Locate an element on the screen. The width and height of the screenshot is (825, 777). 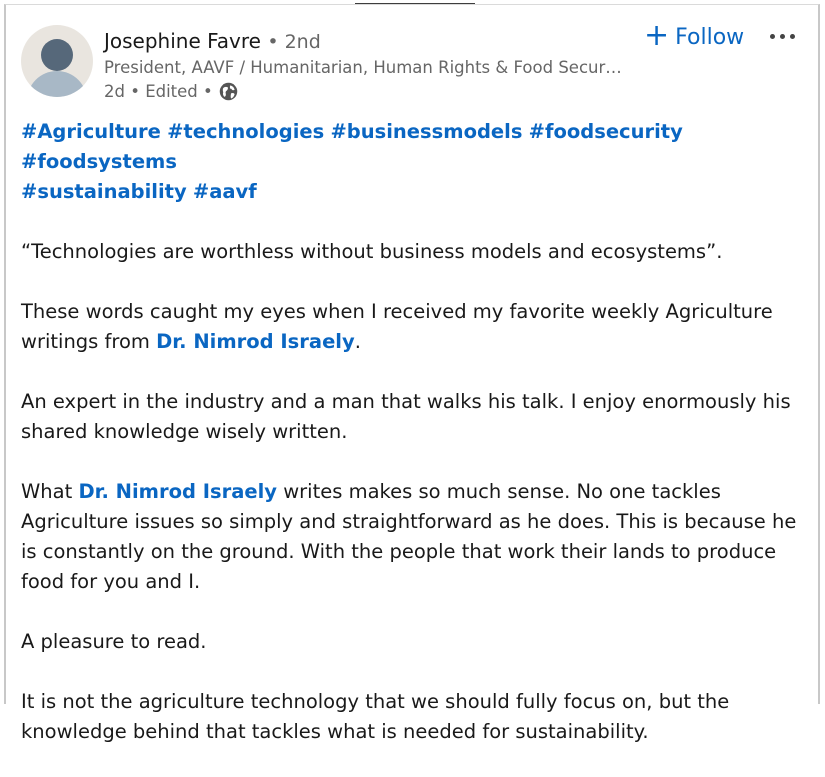
ellipsis-icon is located at coordinates (787, 36).